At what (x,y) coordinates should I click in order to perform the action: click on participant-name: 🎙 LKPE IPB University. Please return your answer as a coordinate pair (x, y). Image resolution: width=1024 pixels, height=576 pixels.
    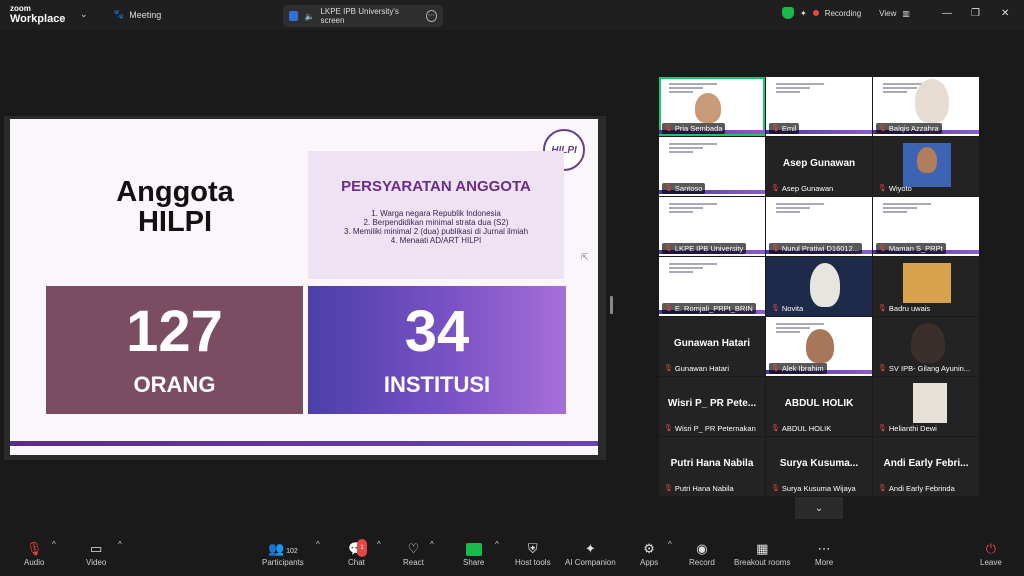
    Looking at the image, I should click on (704, 248).